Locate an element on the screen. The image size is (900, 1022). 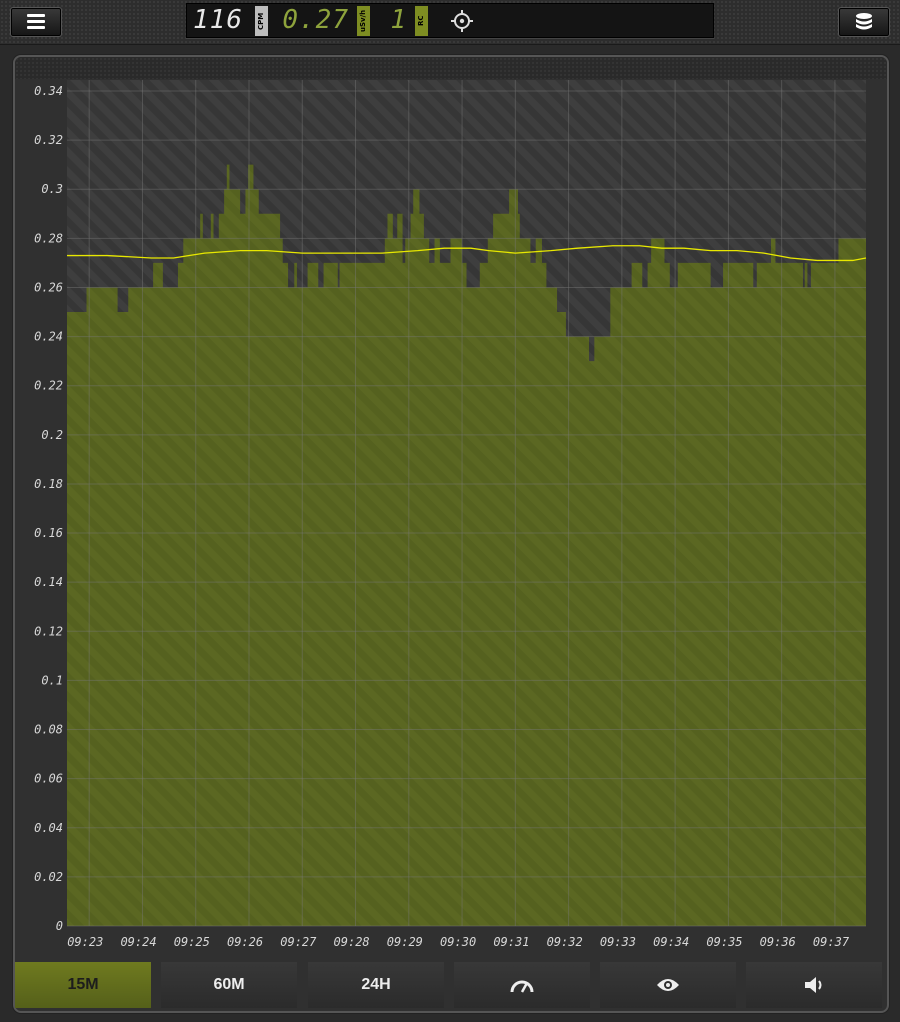
y-tick-label: 0.22 is located at coordinates (48, 386).